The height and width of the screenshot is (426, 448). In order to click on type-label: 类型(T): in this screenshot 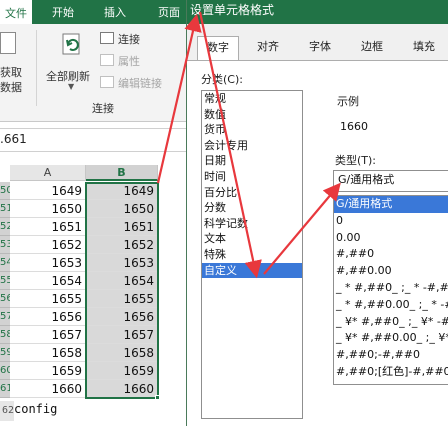, I will do `click(356, 160)`.